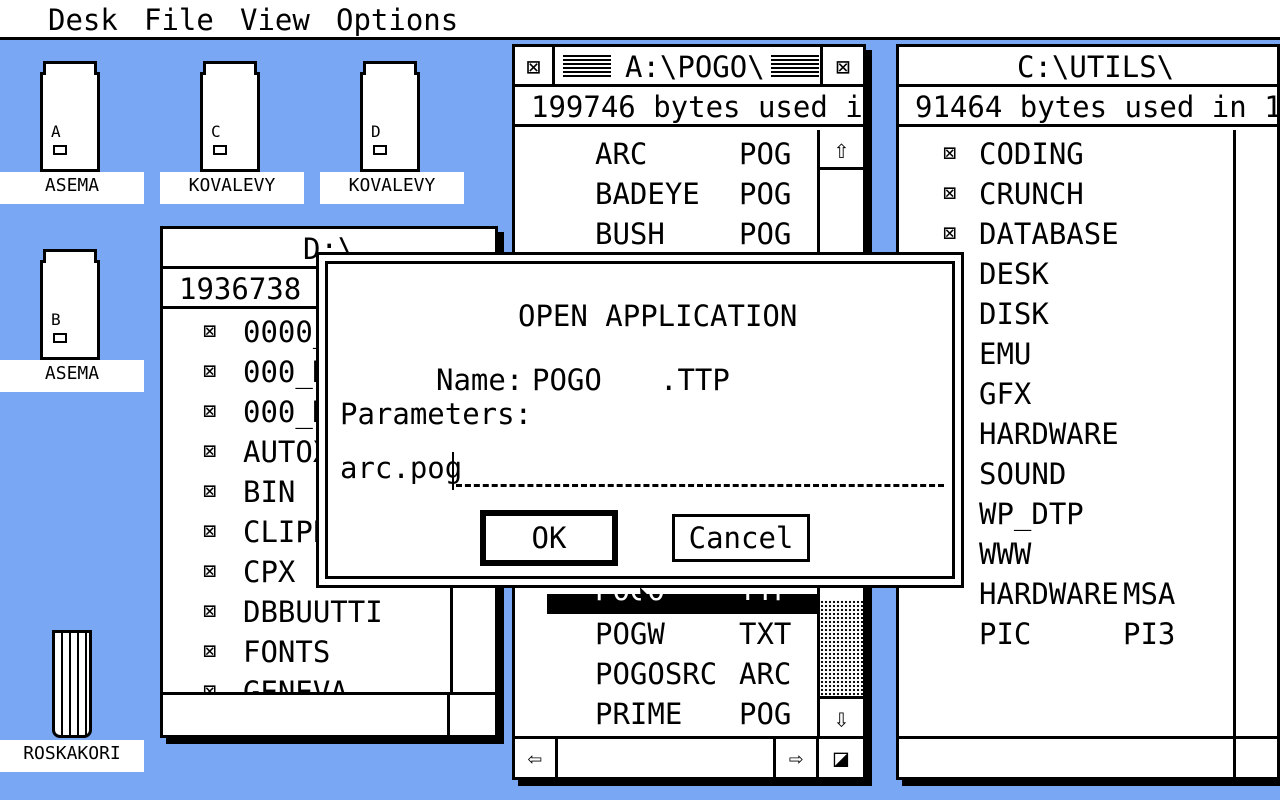 This screenshot has width=1280, height=800. Describe the element at coordinates (1088, 194) in the screenshot. I see `list-item: ⊠ CRUNCH` at that location.